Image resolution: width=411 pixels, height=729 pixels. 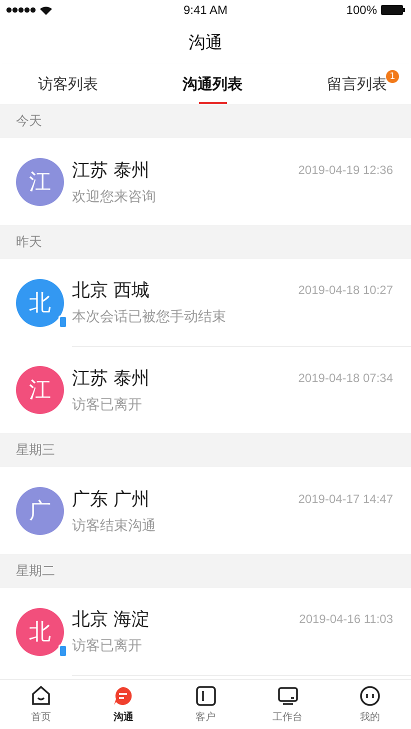 What do you see at coordinates (205, 302) in the screenshot?
I see `conversation-row: 北 北京 西城 2019-04-18 10:27 本次会话已被您手动结束` at bounding box center [205, 302].